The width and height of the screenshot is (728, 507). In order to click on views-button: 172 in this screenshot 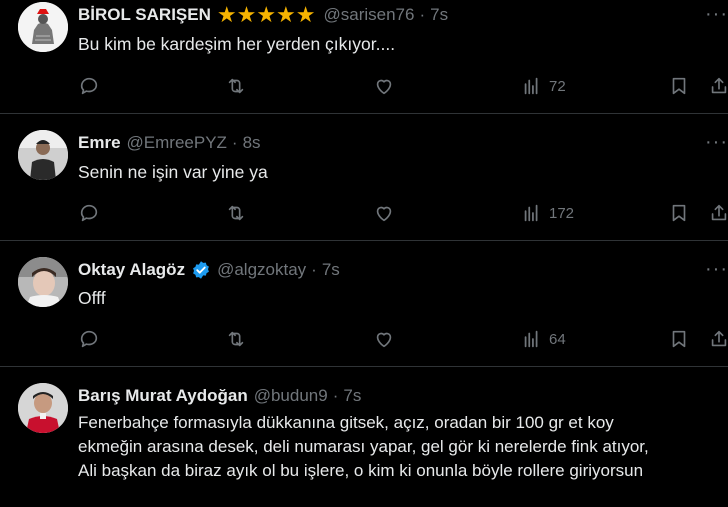, I will do `click(547, 213)`.